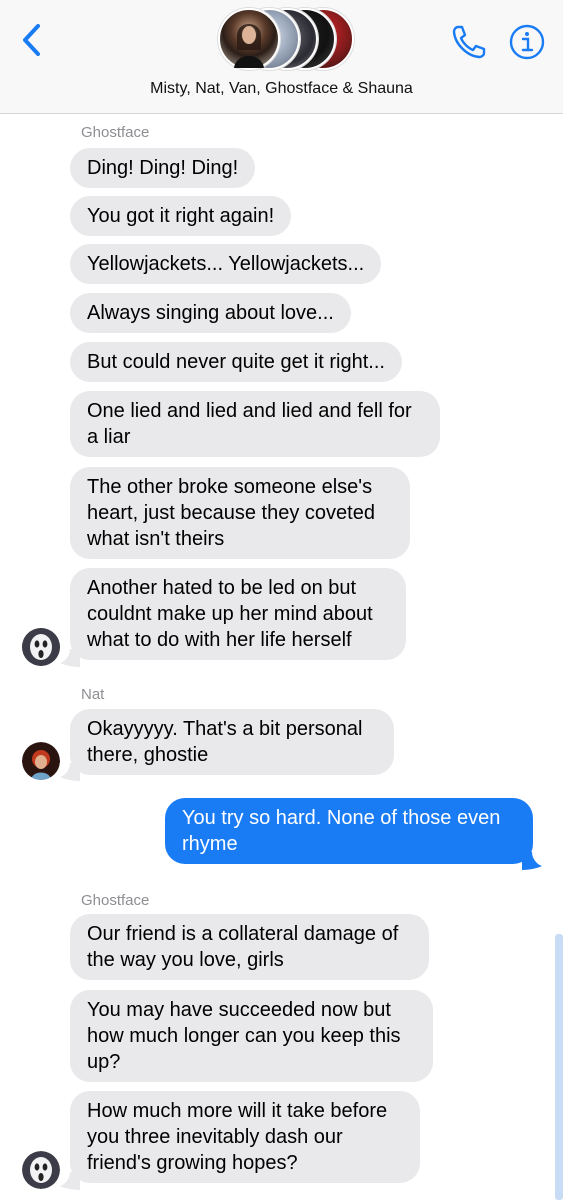 The width and height of the screenshot is (563, 1200). What do you see at coordinates (93, 694) in the screenshot?
I see `sender-name: Nat` at bounding box center [93, 694].